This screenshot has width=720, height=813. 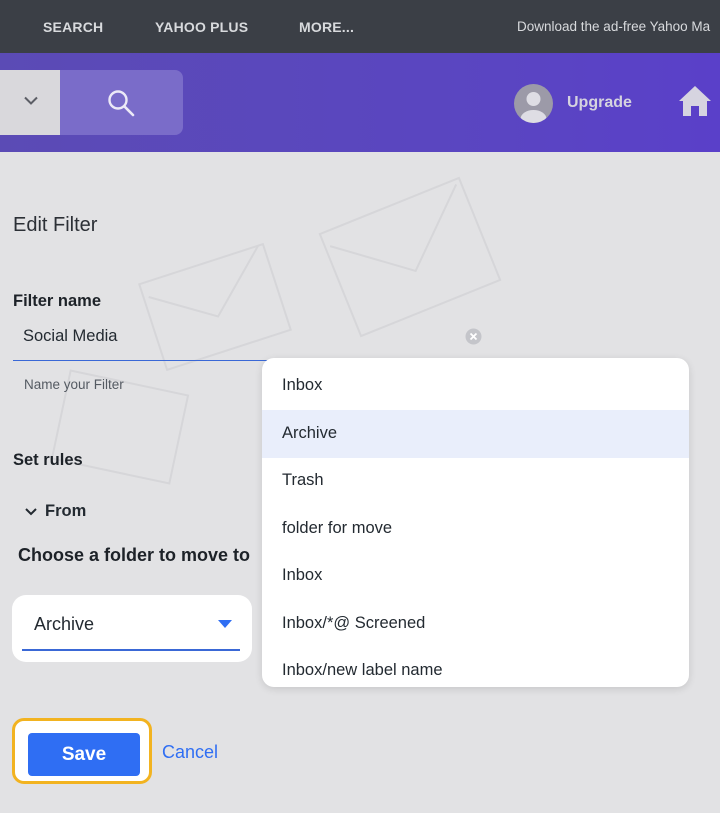 What do you see at coordinates (132, 628) in the screenshot?
I see `folder-select: Archive` at bounding box center [132, 628].